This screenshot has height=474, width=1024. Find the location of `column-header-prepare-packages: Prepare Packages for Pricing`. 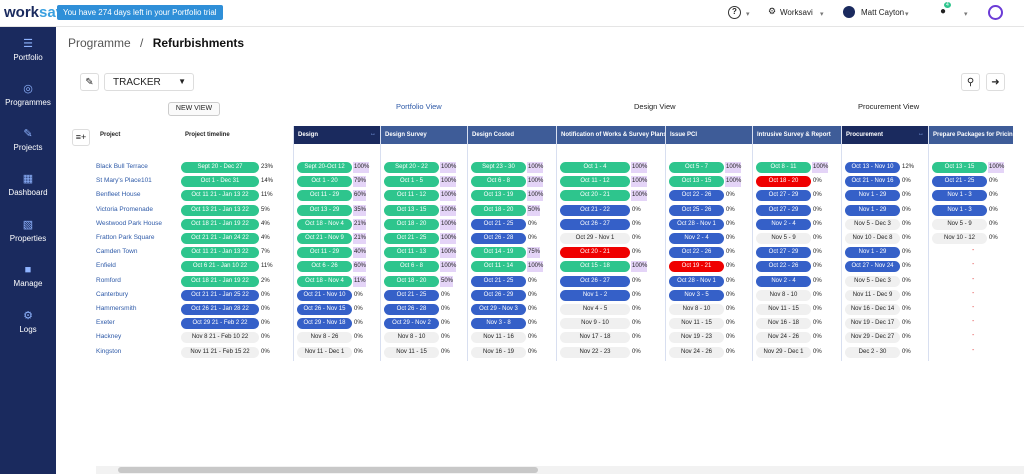

column-header-prepare-packages: Prepare Packages for Pricing is located at coordinates (971, 135).